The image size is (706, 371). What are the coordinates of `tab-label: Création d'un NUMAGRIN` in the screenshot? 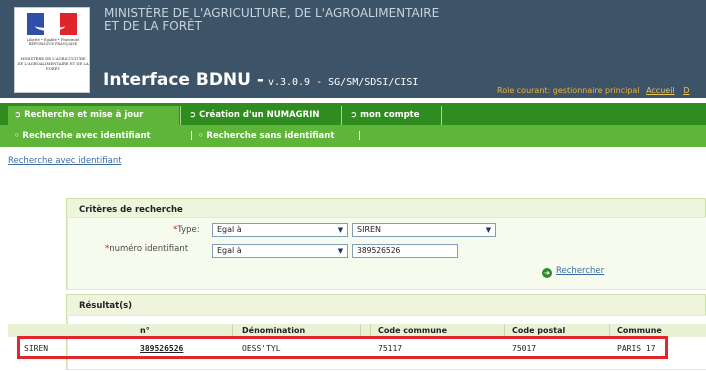 It's located at (259, 115).